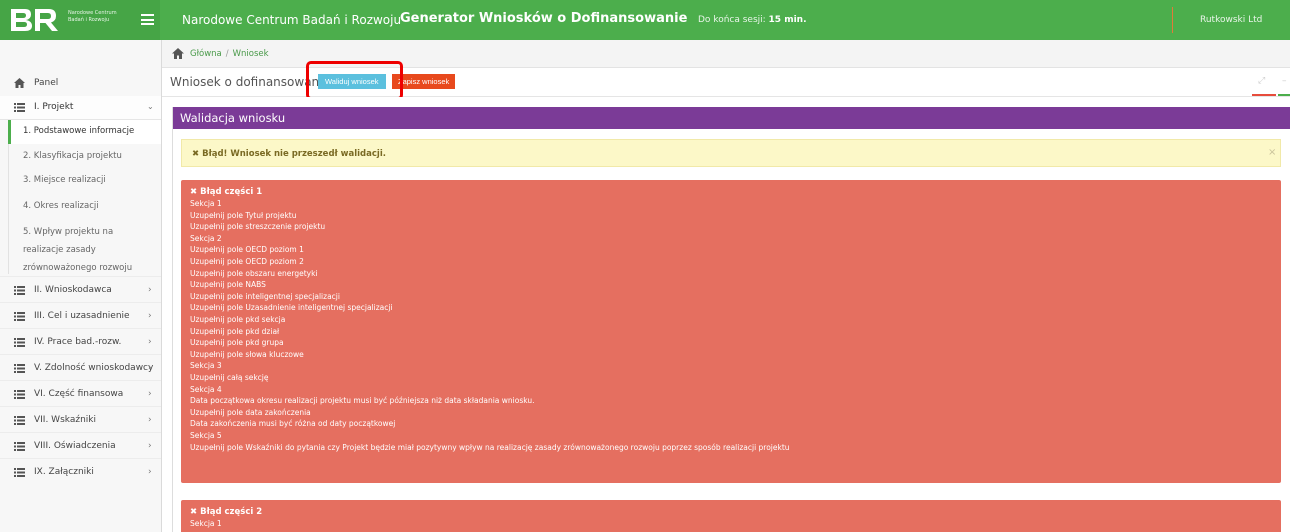 This screenshot has height=532, width=1290. Describe the element at coordinates (247, 261) in the screenshot. I see `error-line: Uzupełnij pole OECD poziom 2` at that location.